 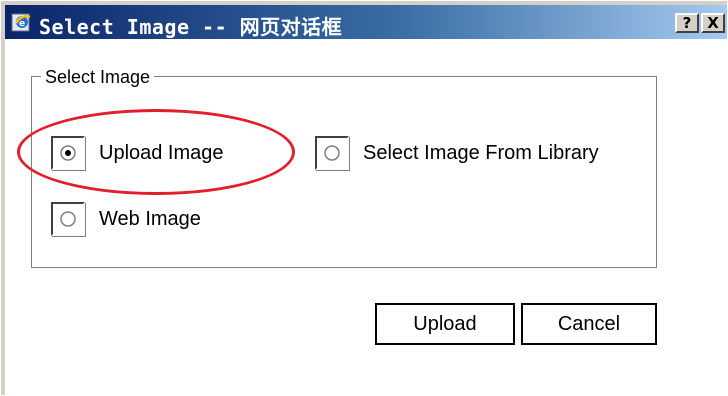 What do you see at coordinates (481, 152) in the screenshot?
I see `library-label: Select Image From Library` at bounding box center [481, 152].